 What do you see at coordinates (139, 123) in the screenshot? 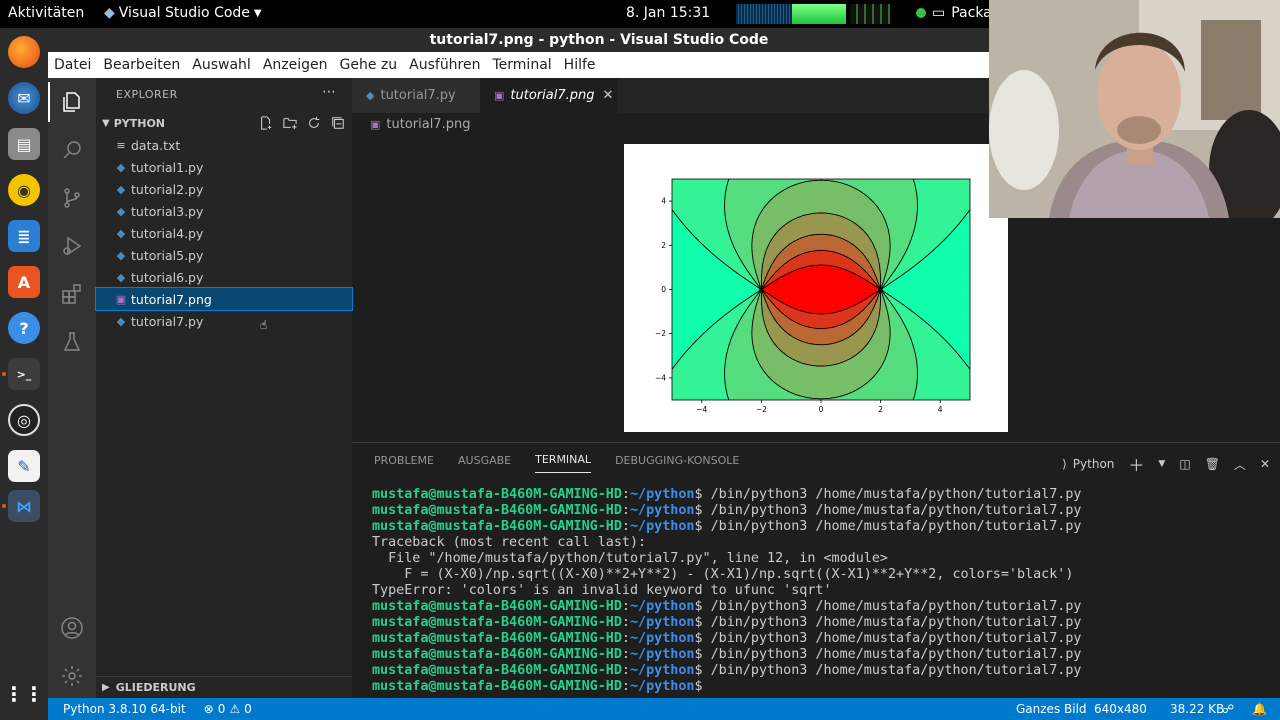
I see `folder-name: PYTHON` at bounding box center [139, 123].